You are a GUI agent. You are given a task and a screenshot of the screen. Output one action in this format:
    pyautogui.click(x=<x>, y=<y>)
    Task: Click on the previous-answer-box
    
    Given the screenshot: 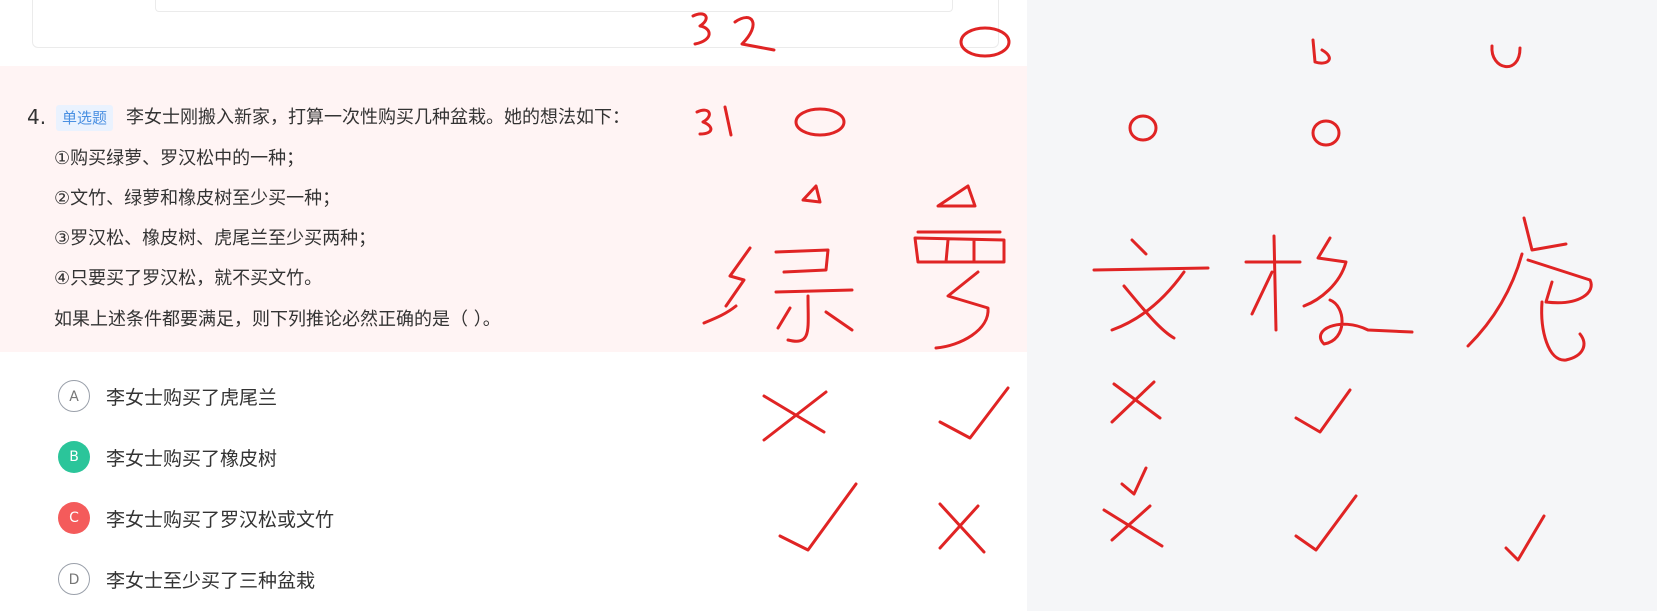 What is the action you would take?
    pyautogui.click(x=554, y=6)
    